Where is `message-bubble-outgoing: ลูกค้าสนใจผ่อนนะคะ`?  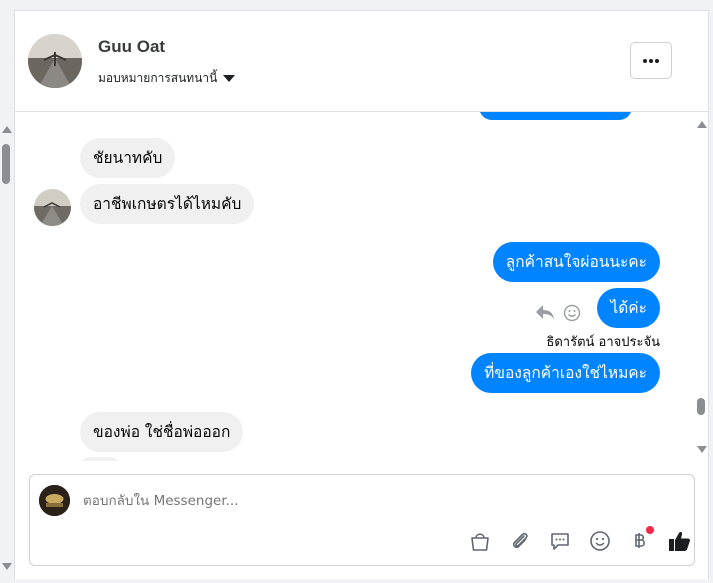
message-bubble-outgoing: ลูกค้าสนใจผ่อนนะคะ is located at coordinates (576, 262).